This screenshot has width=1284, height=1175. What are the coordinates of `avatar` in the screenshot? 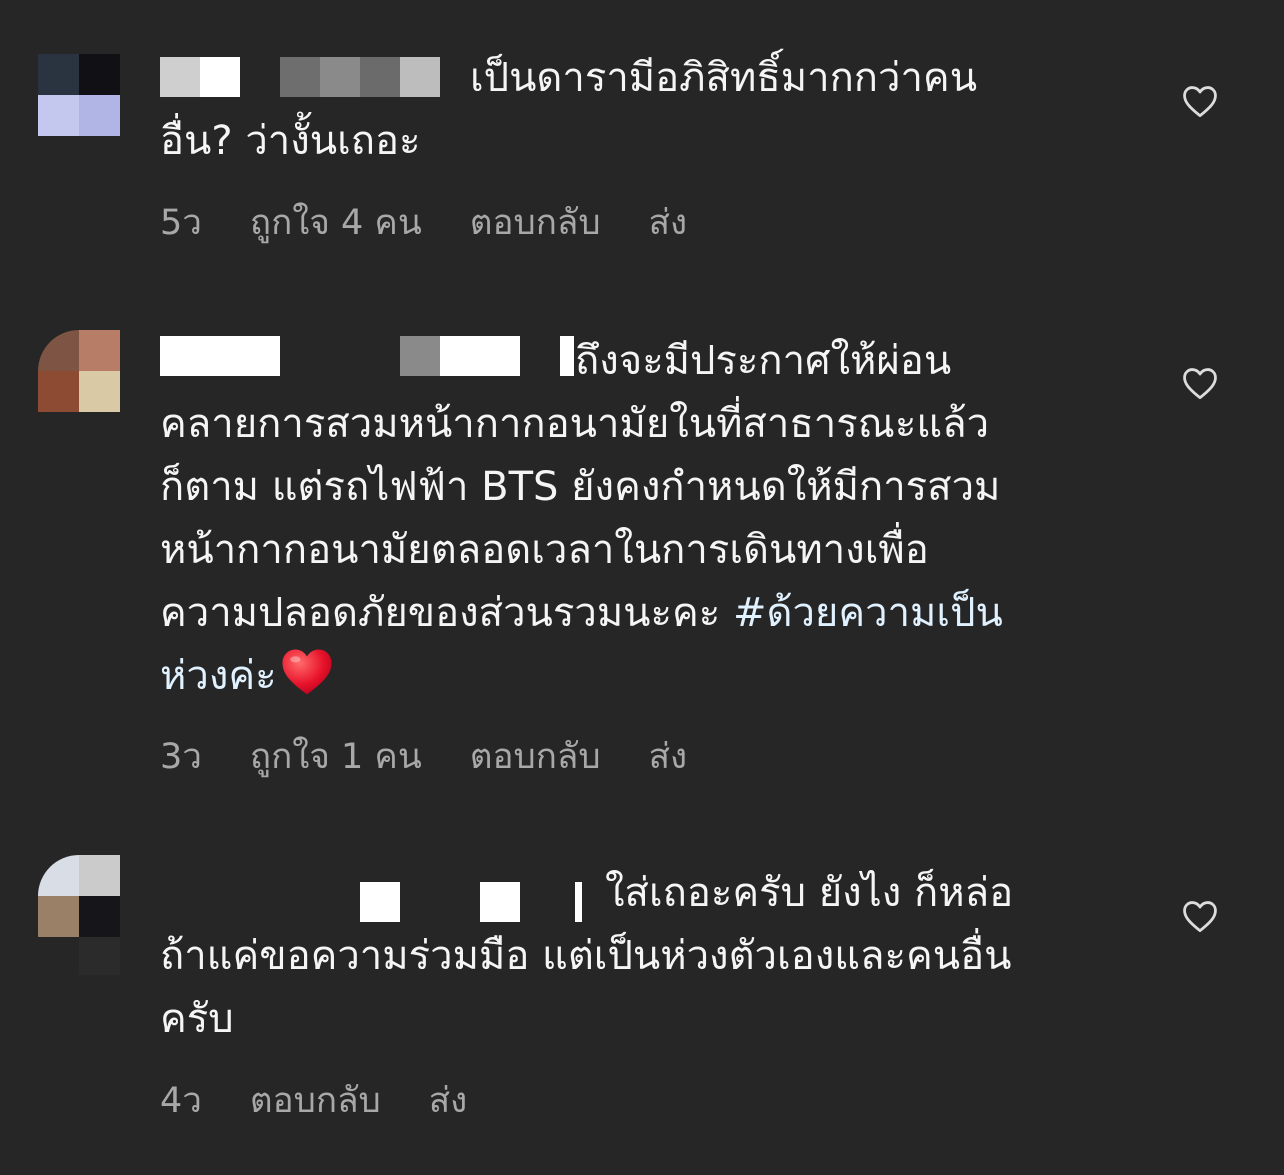 It's located at (79, 915).